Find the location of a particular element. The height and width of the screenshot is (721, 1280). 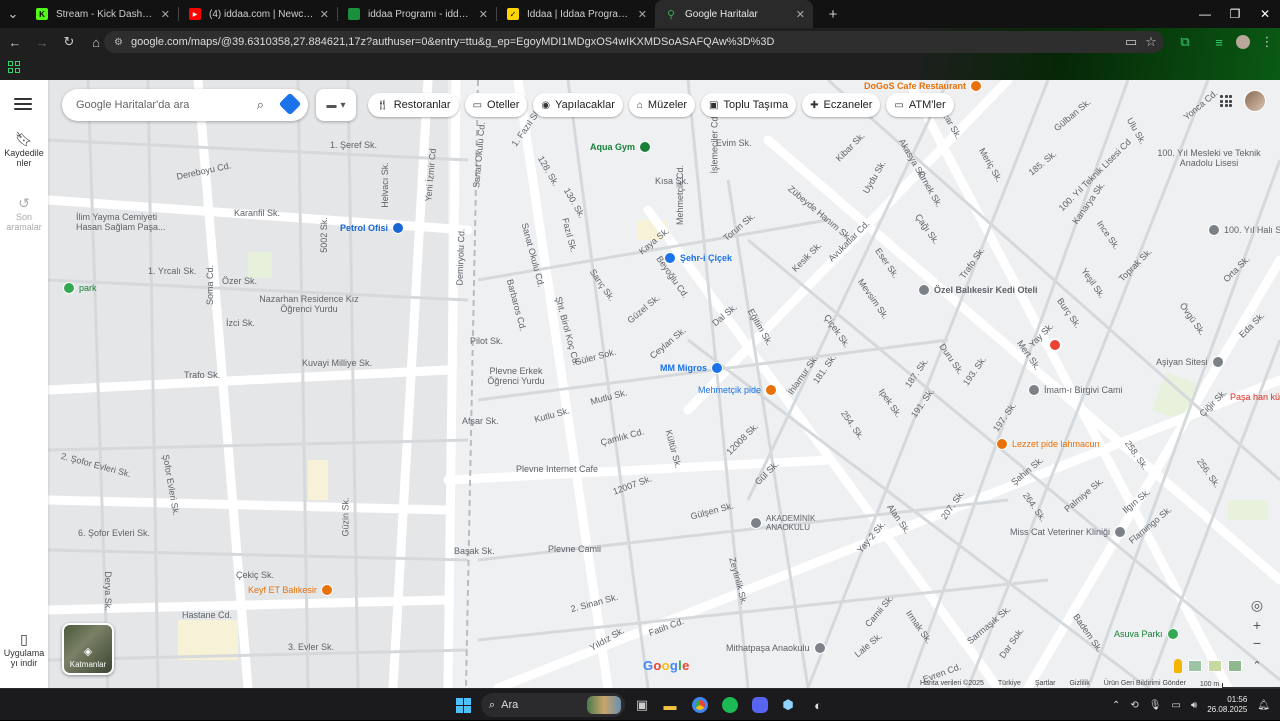

task-view-icon: ▣ is located at coordinates (642, 705).